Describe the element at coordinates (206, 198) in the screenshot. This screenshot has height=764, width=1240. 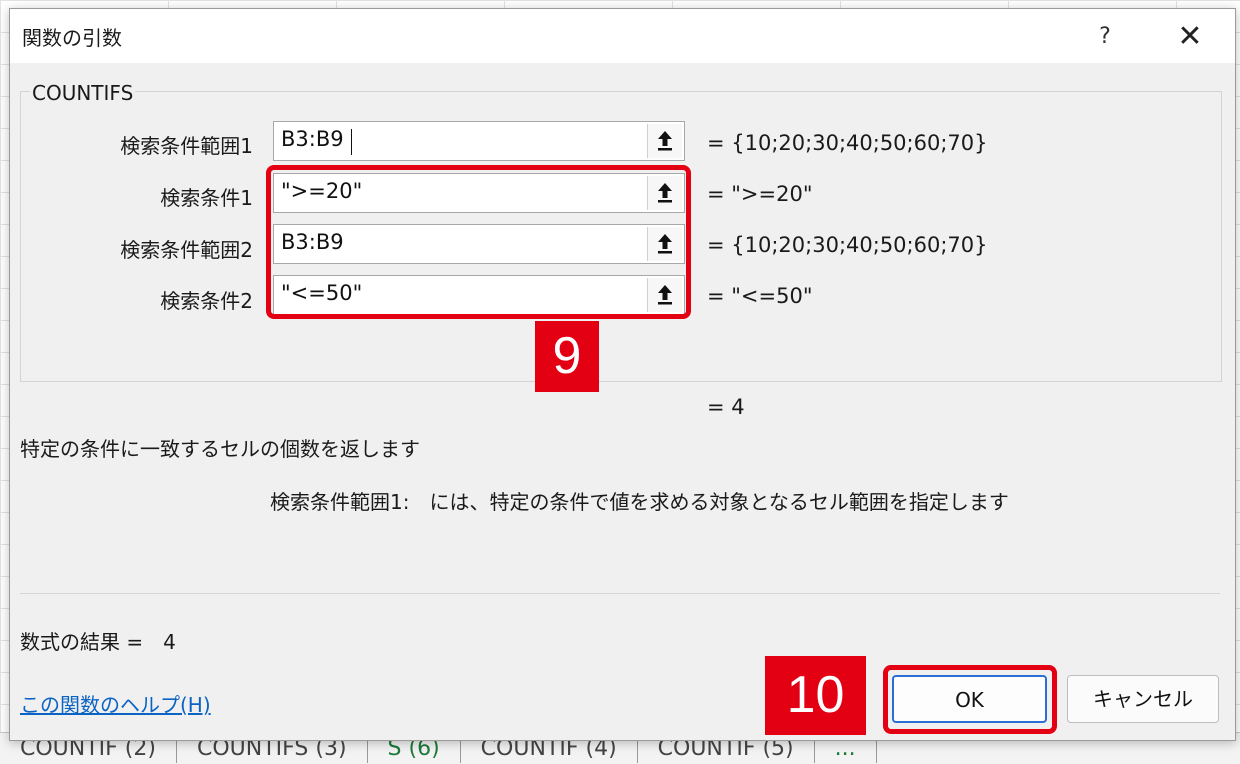
I see `arg-label: 検索条件1` at that location.